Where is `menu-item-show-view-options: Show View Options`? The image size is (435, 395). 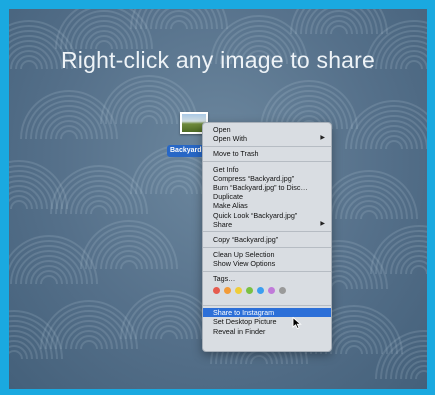 menu-item-show-view-options: Show View Options is located at coordinates (267, 263).